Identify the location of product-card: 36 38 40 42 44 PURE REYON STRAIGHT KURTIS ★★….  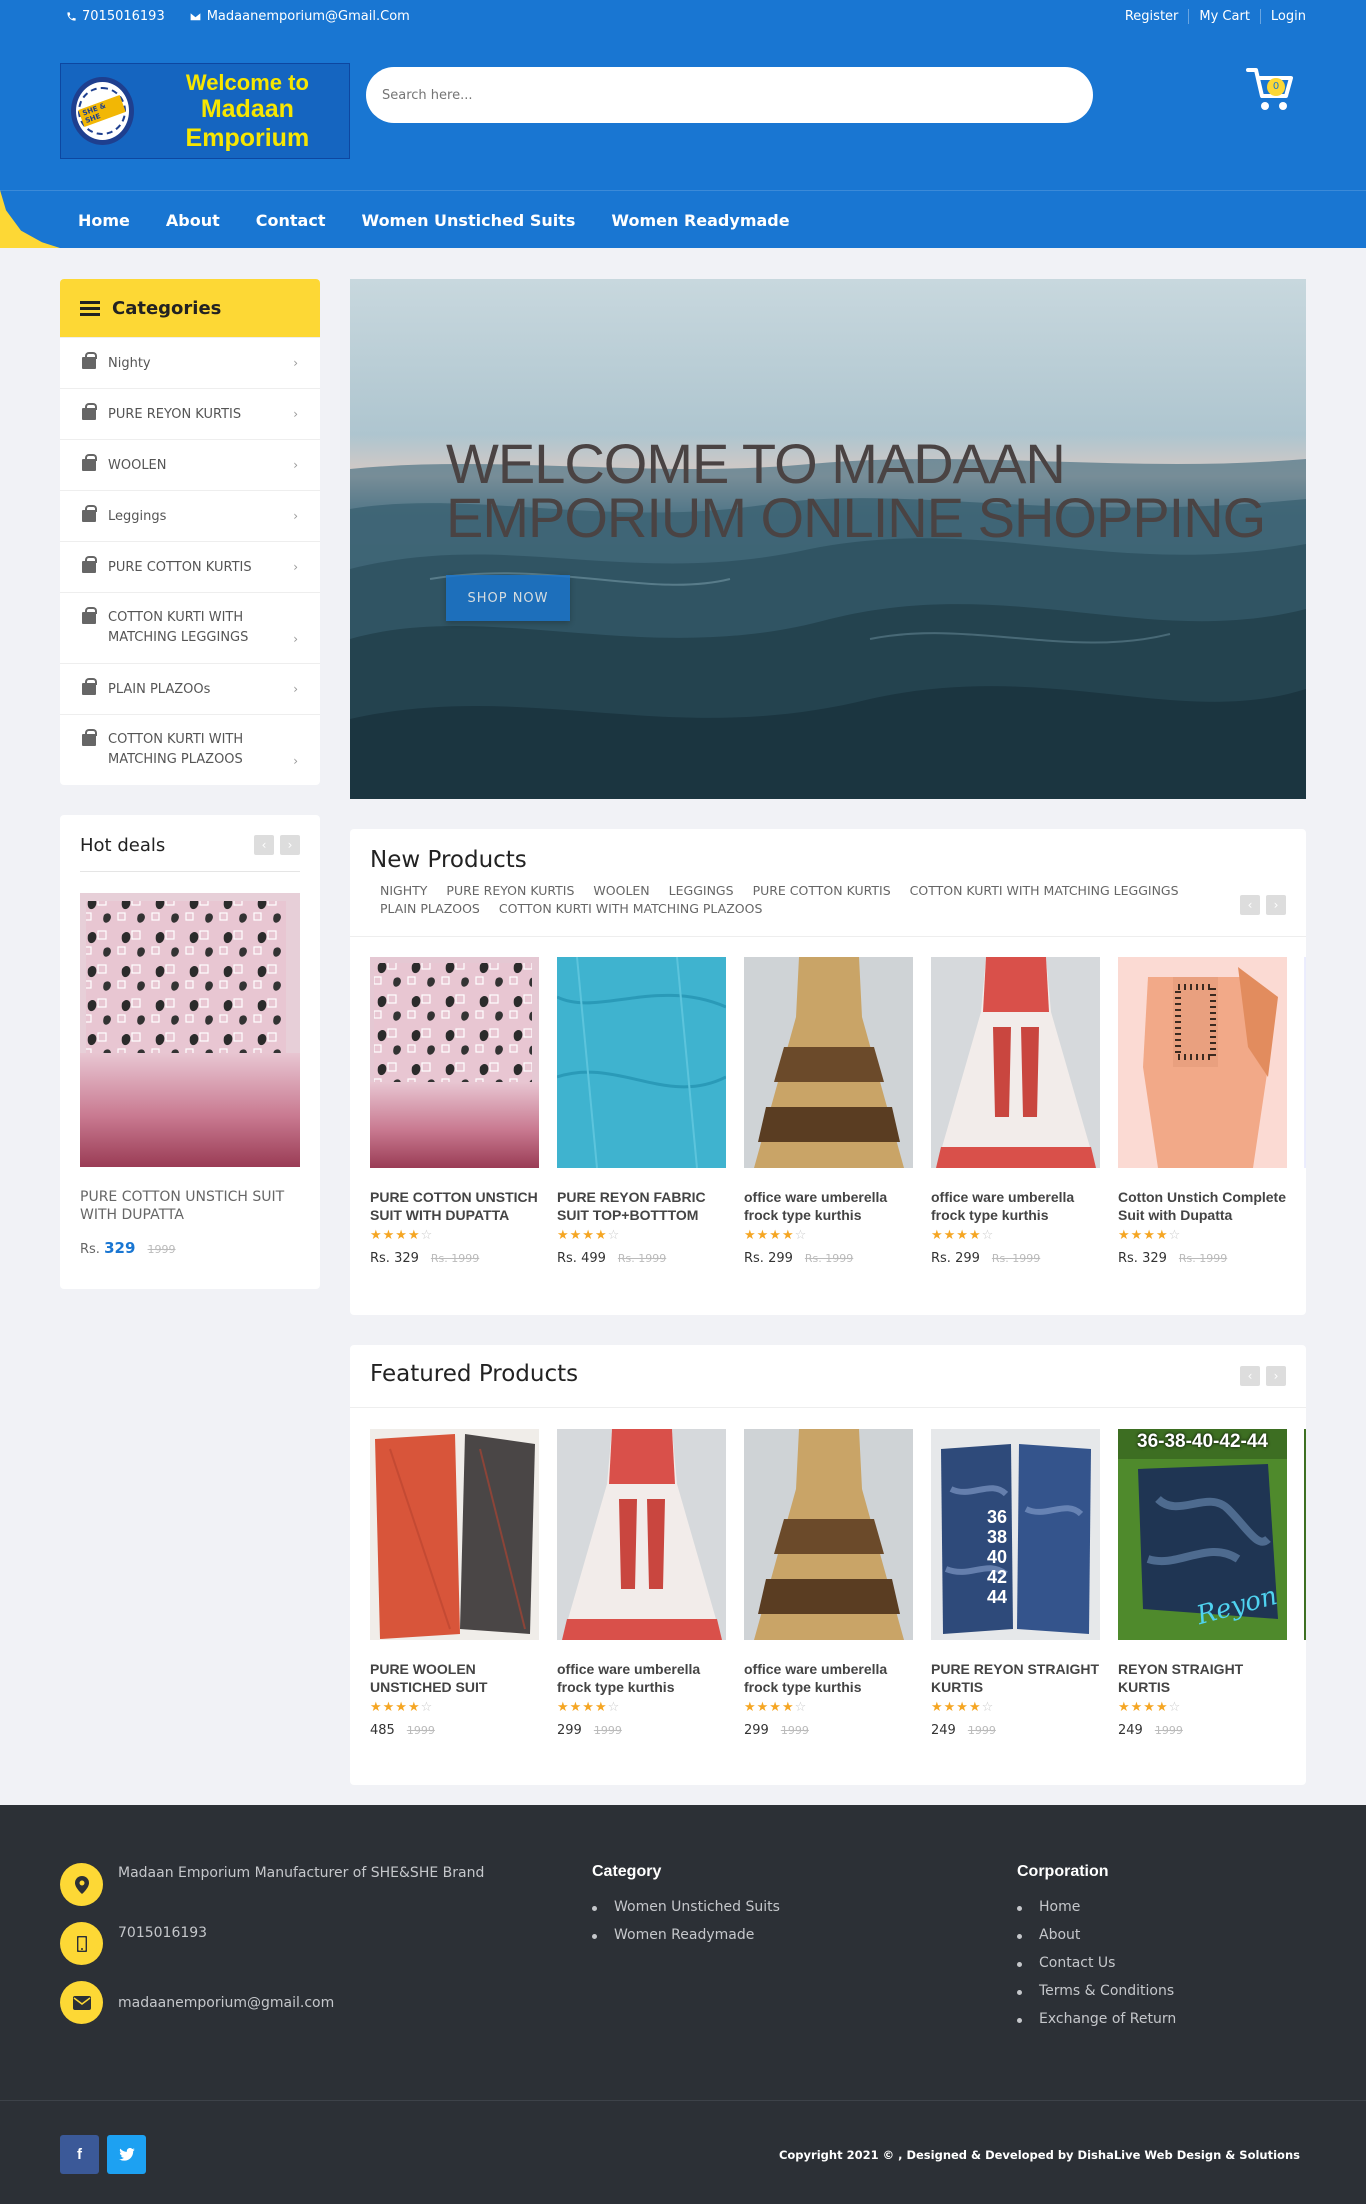
(1015, 1583).